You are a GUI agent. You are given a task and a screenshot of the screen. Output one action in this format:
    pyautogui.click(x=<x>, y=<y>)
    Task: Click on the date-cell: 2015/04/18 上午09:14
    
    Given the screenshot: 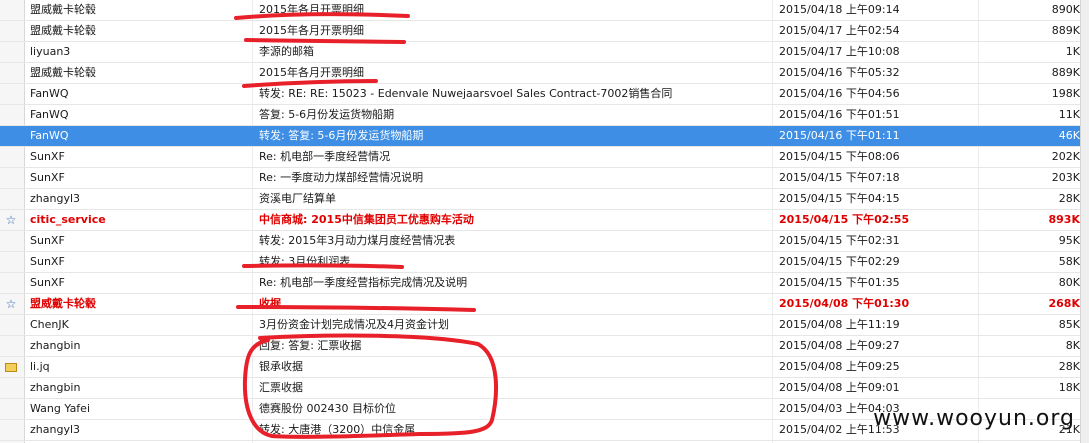 What is the action you would take?
    pyautogui.click(x=839, y=9)
    